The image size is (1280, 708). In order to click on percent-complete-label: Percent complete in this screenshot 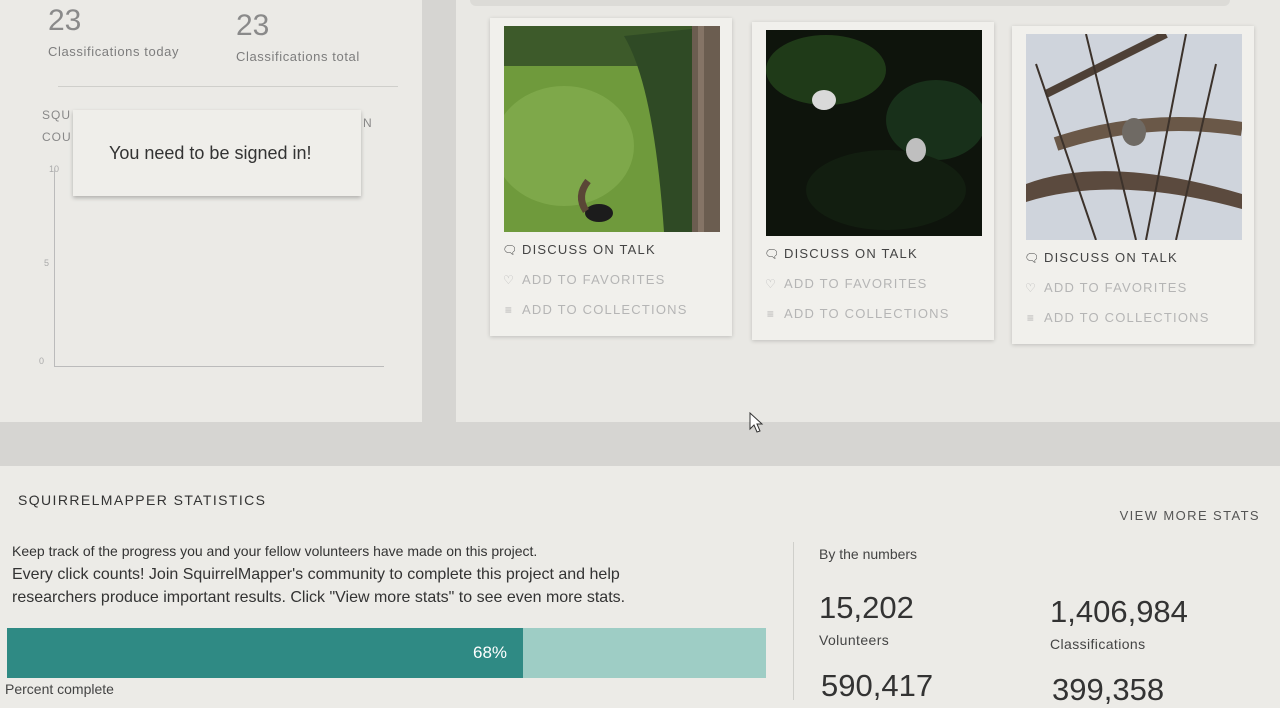, I will do `click(59, 689)`.